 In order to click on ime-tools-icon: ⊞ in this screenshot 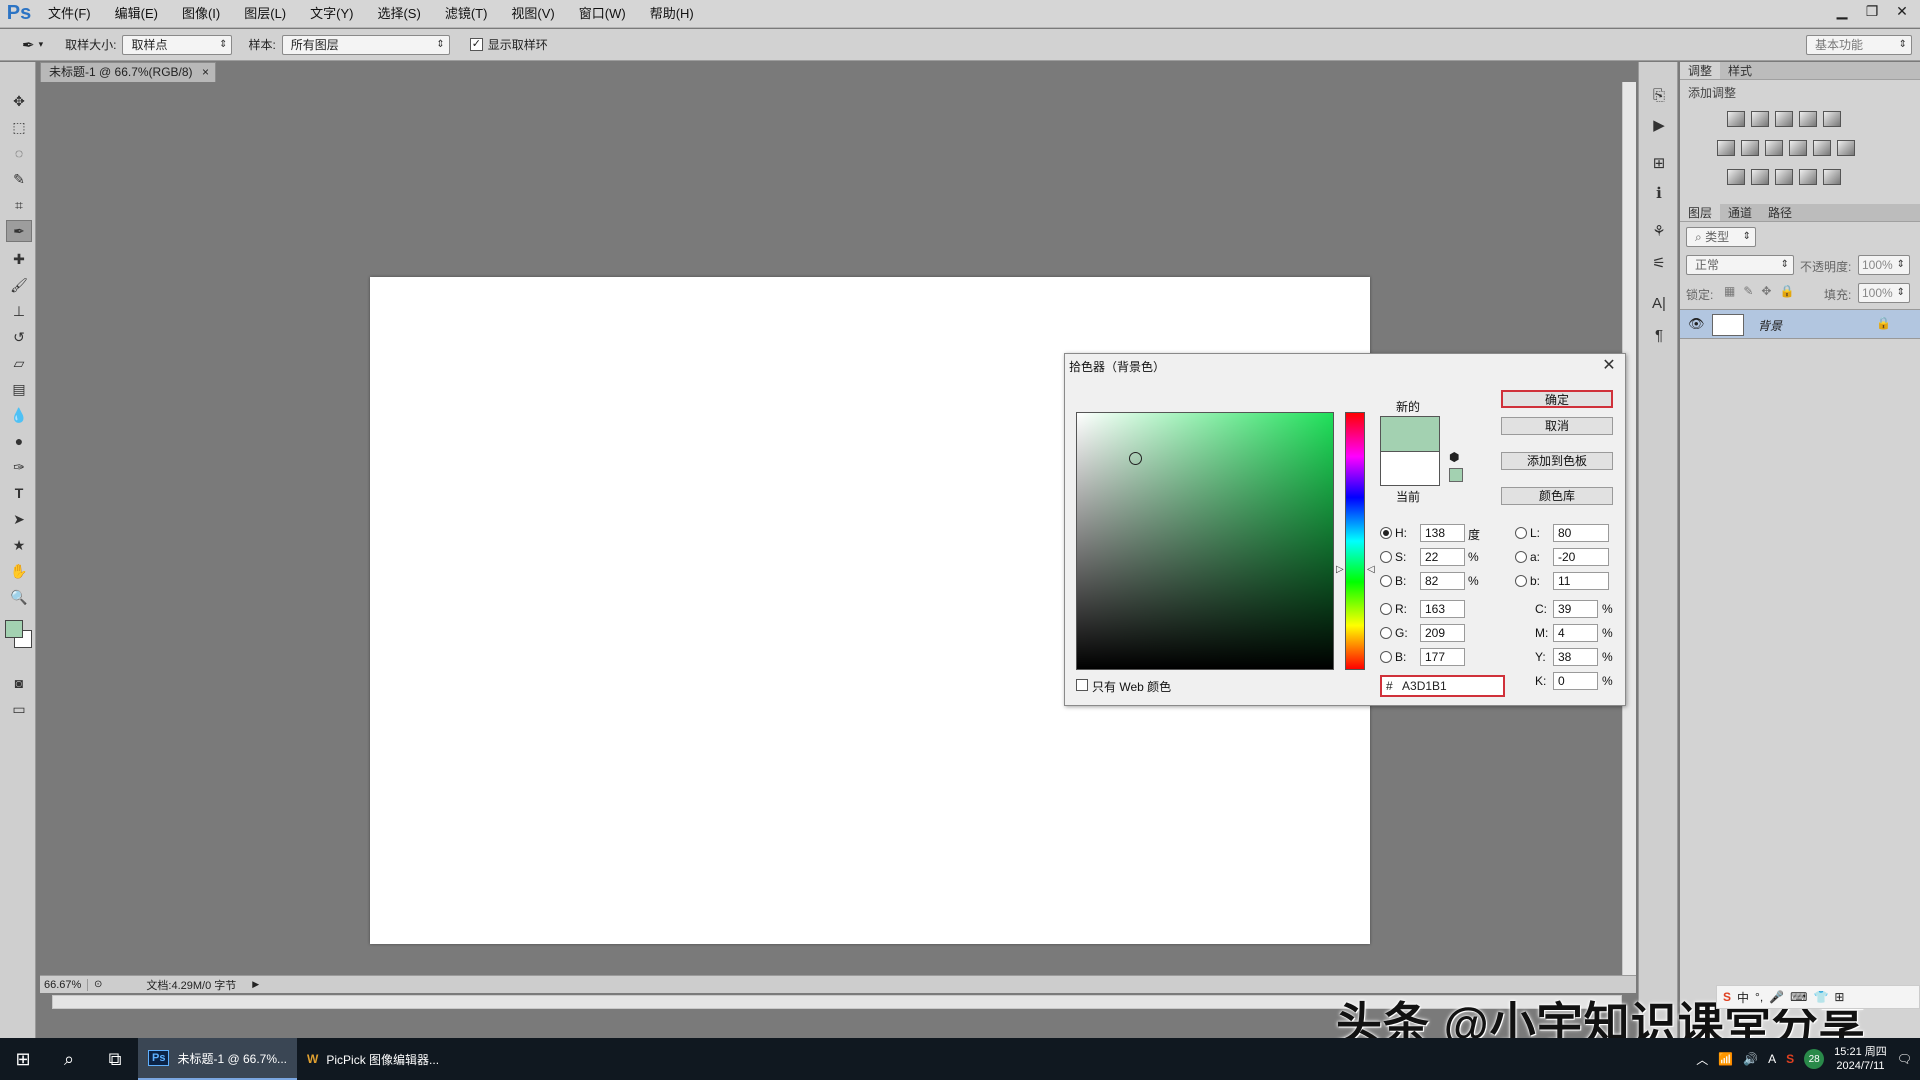, I will do `click(1839, 997)`.